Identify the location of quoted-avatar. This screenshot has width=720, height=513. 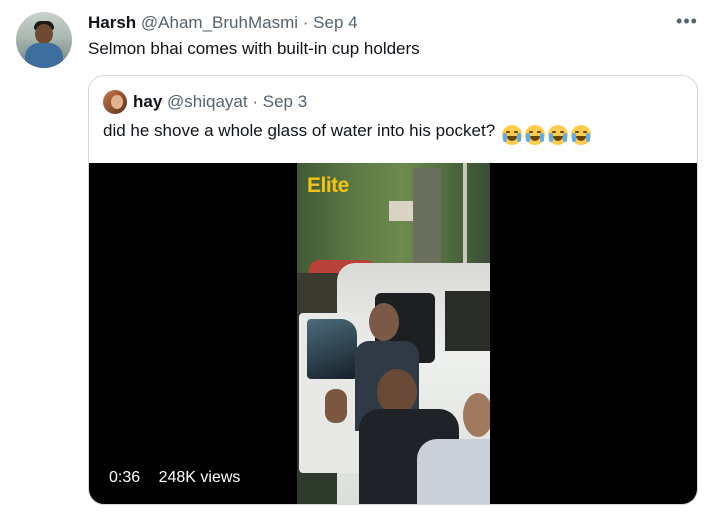
(115, 102).